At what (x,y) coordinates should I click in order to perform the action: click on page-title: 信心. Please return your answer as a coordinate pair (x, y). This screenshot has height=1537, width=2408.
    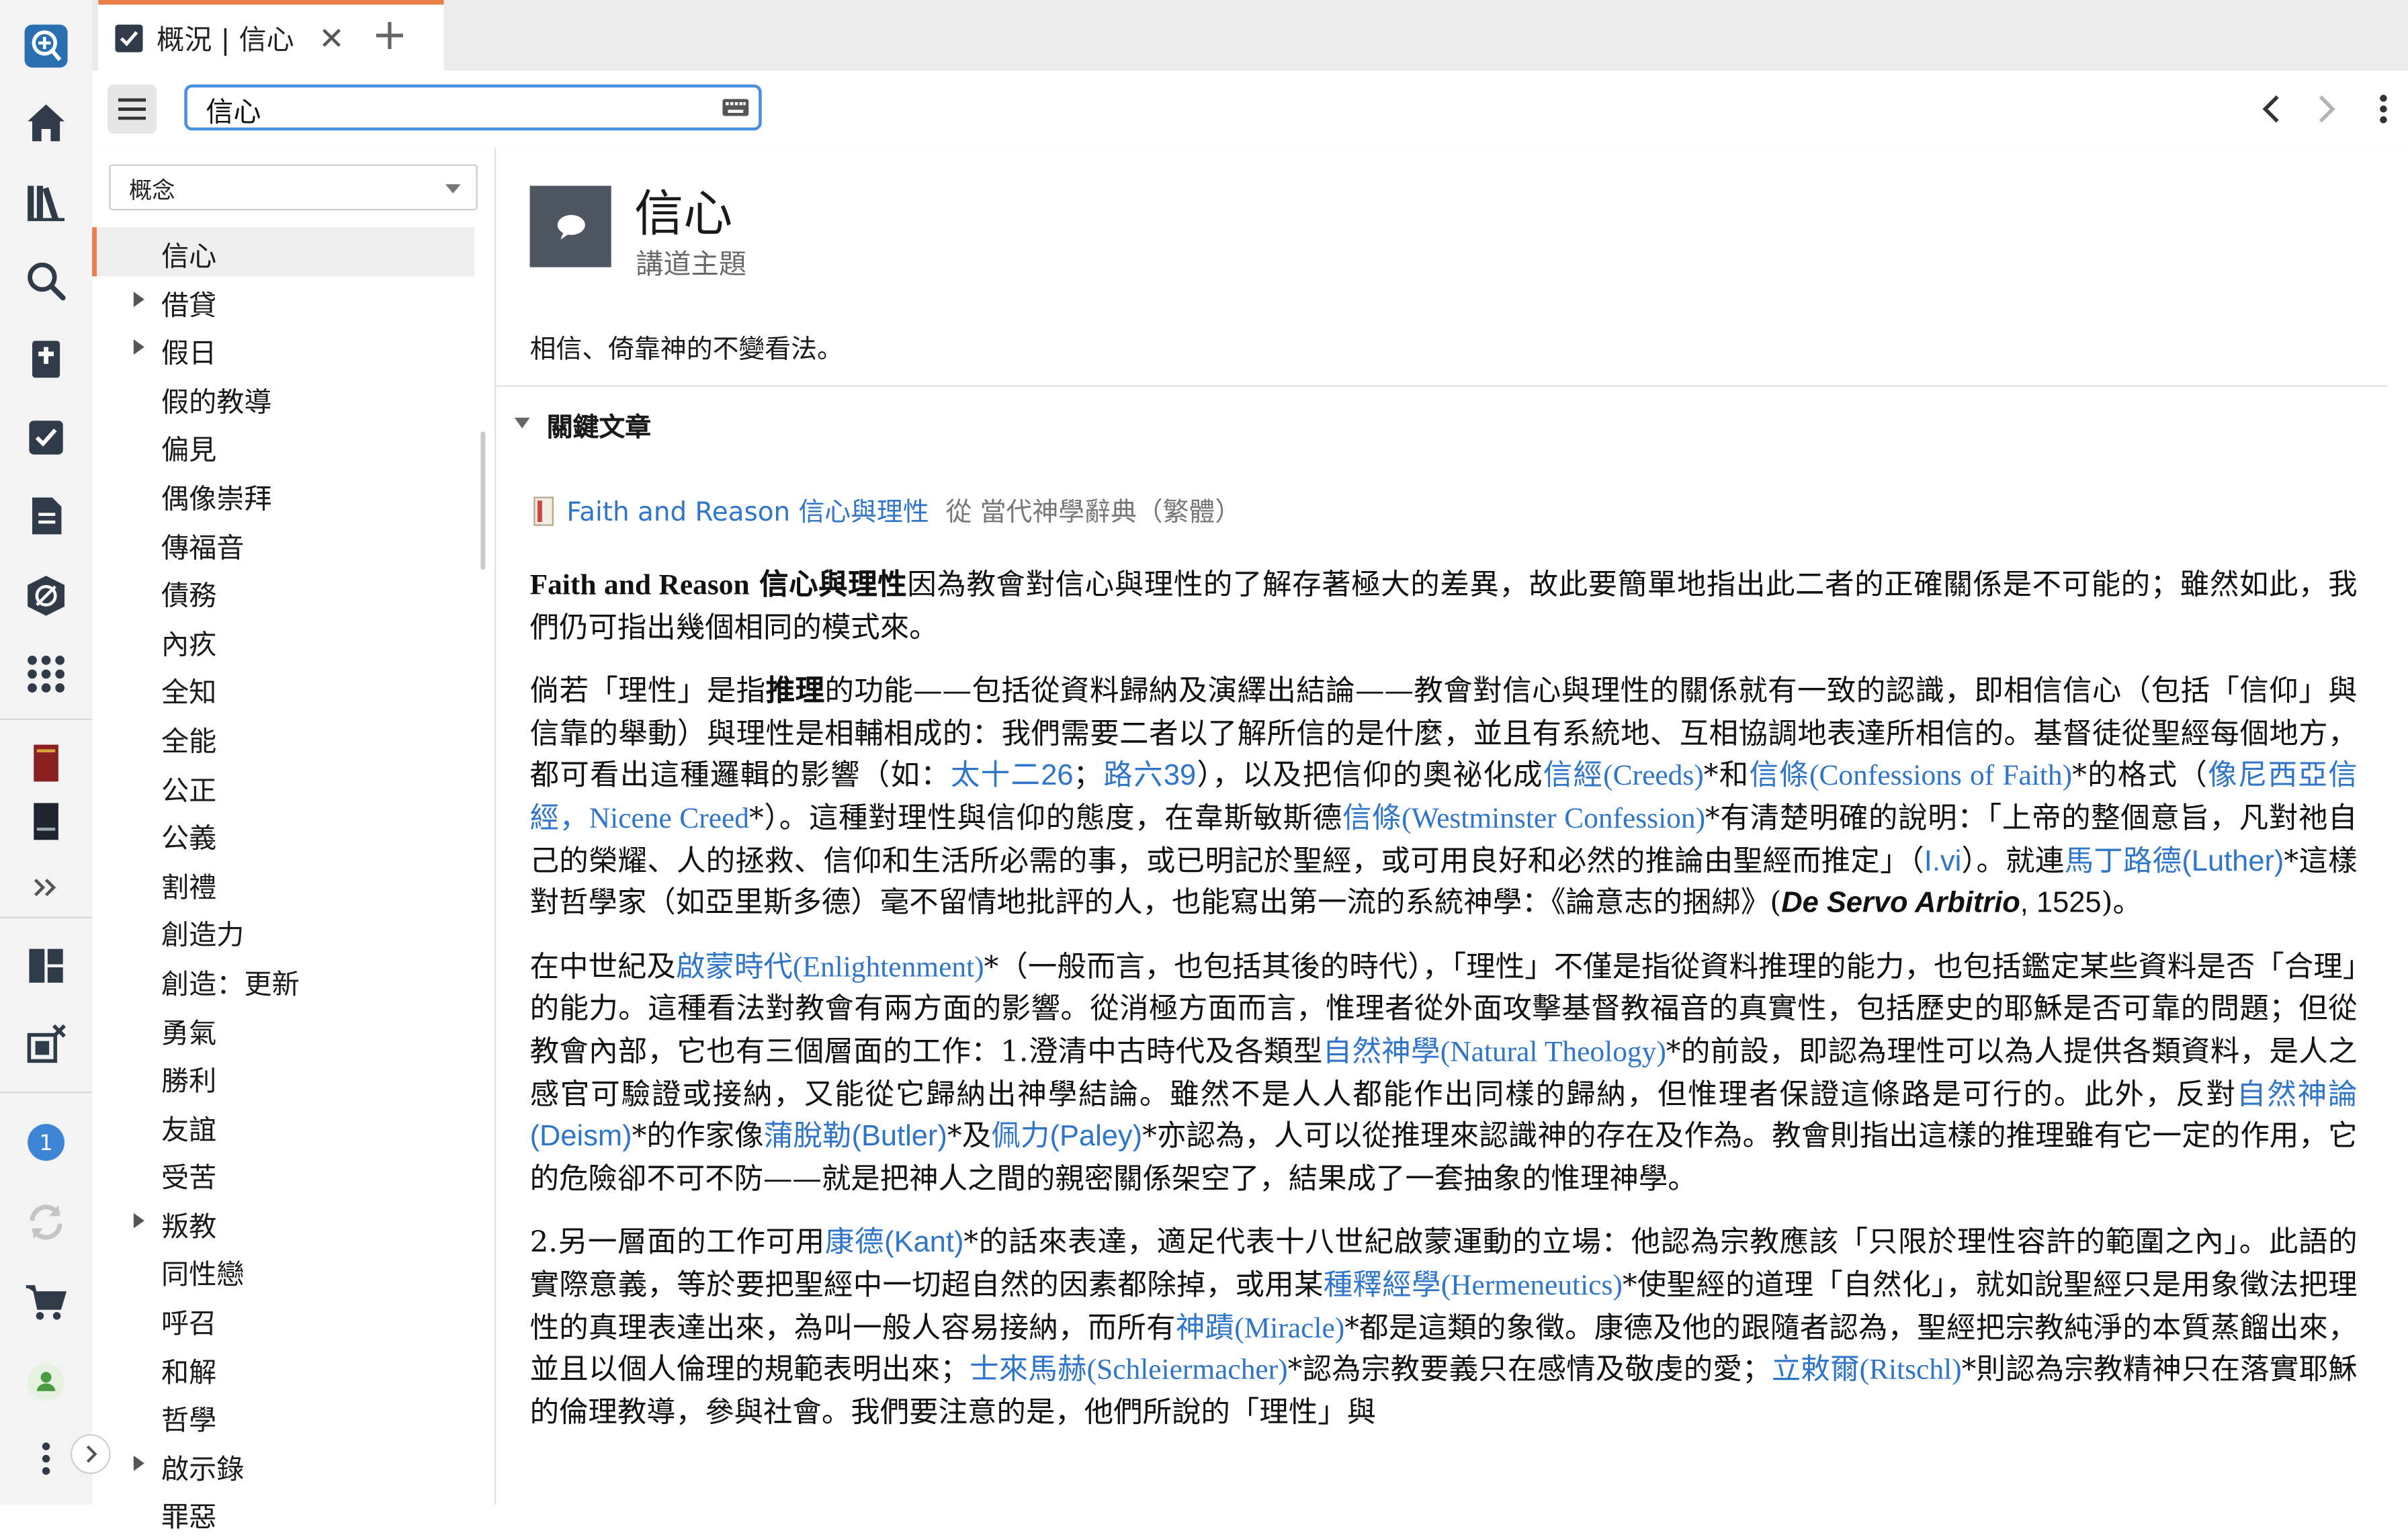
    Looking at the image, I should click on (683, 213).